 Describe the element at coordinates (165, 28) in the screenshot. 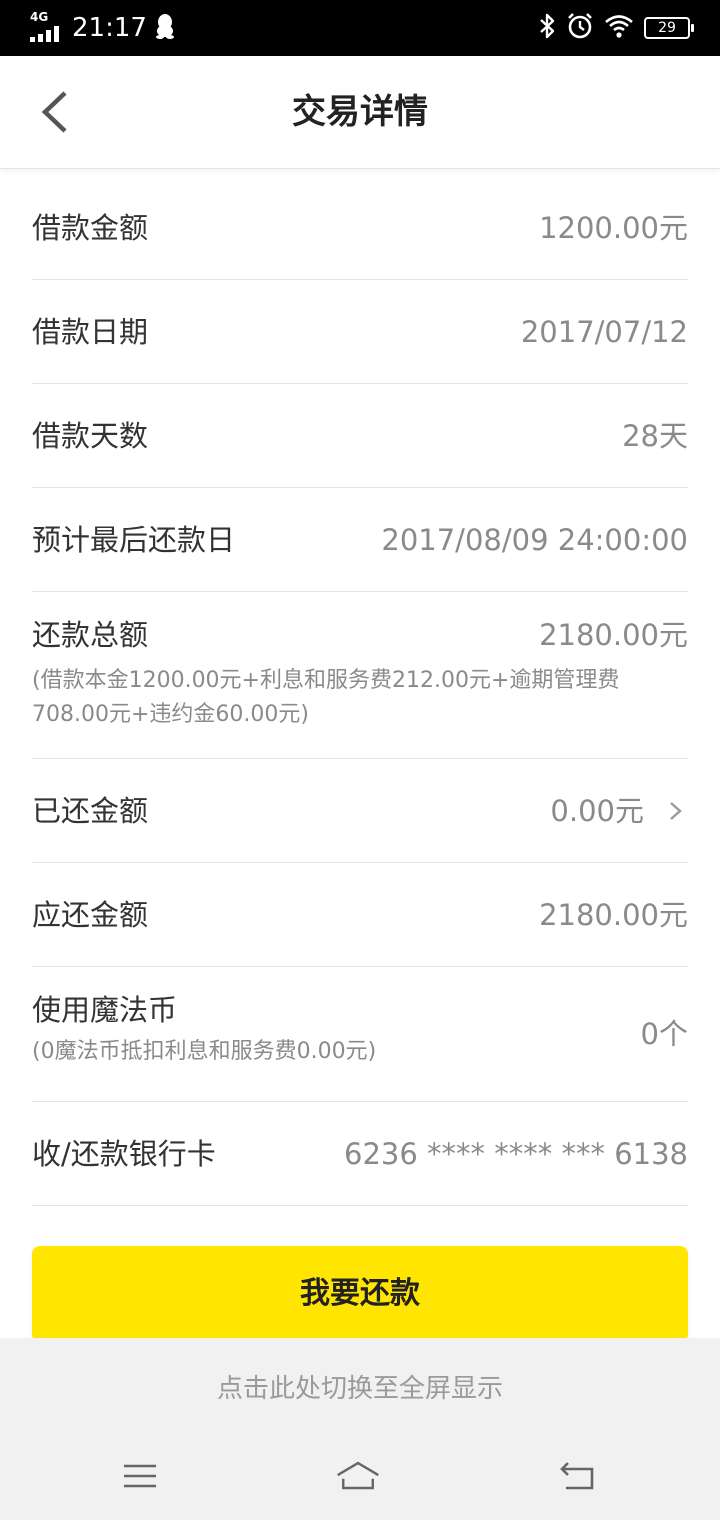

I see `qq-icon` at that location.